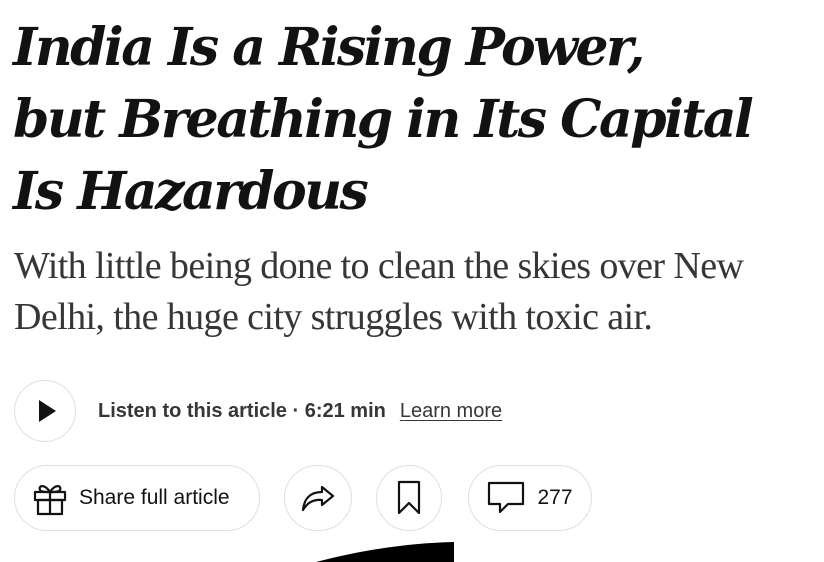 The image size is (824, 562). What do you see at coordinates (385, 552) in the screenshot?
I see `article-image-edge` at bounding box center [385, 552].